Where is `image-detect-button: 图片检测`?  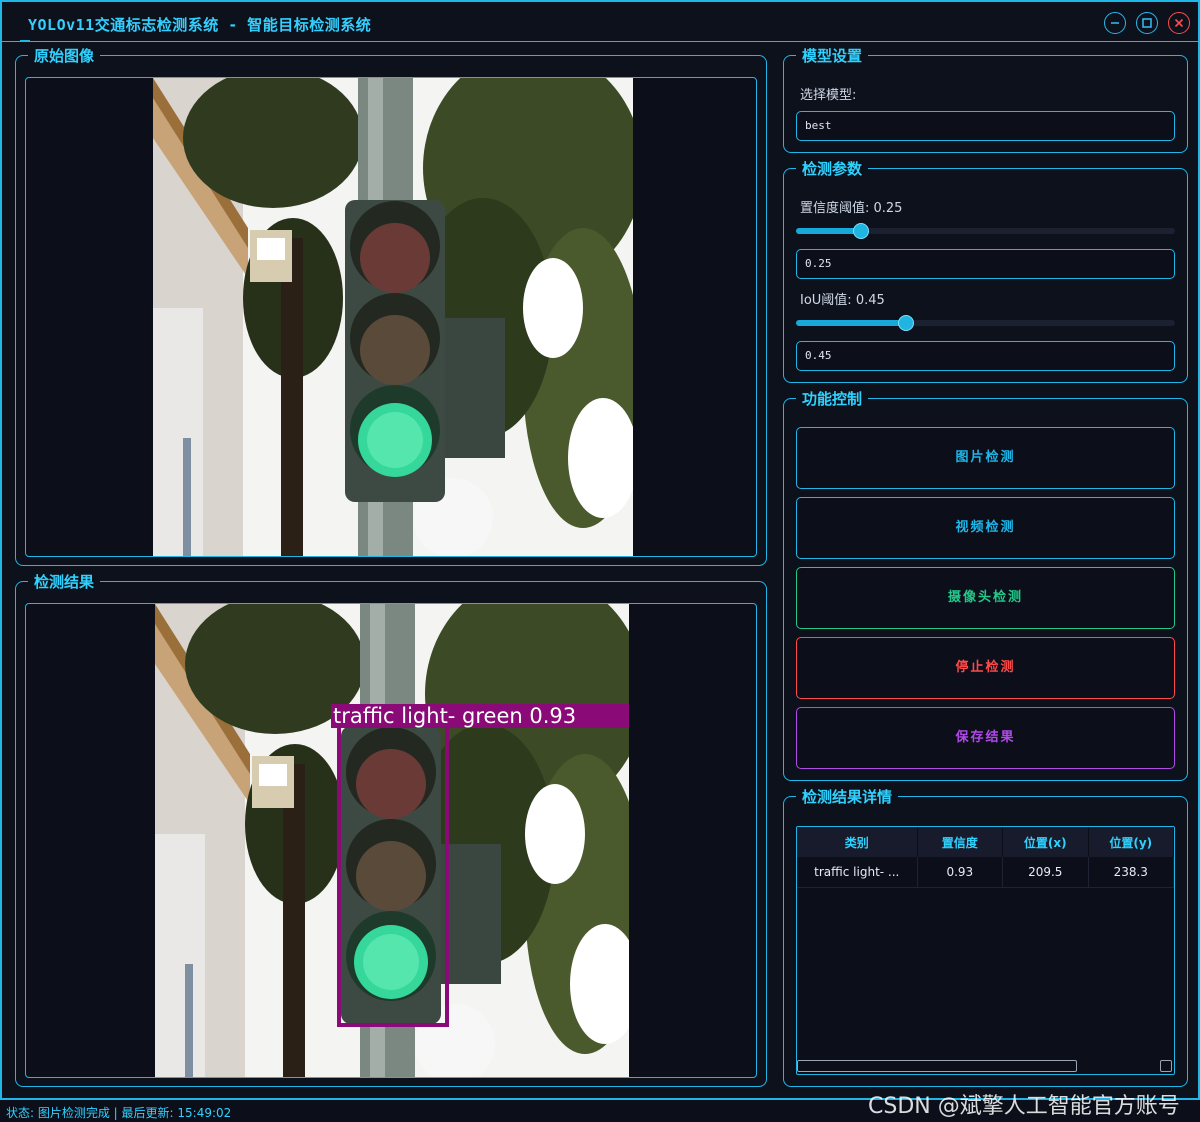 image-detect-button: 图片检测 is located at coordinates (985, 458).